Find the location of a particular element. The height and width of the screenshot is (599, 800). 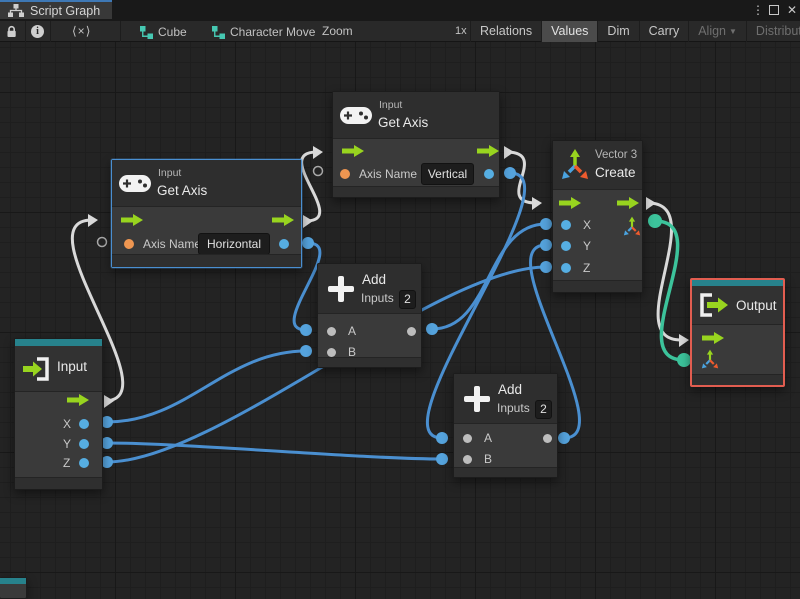

z-port is located at coordinates (566, 268).